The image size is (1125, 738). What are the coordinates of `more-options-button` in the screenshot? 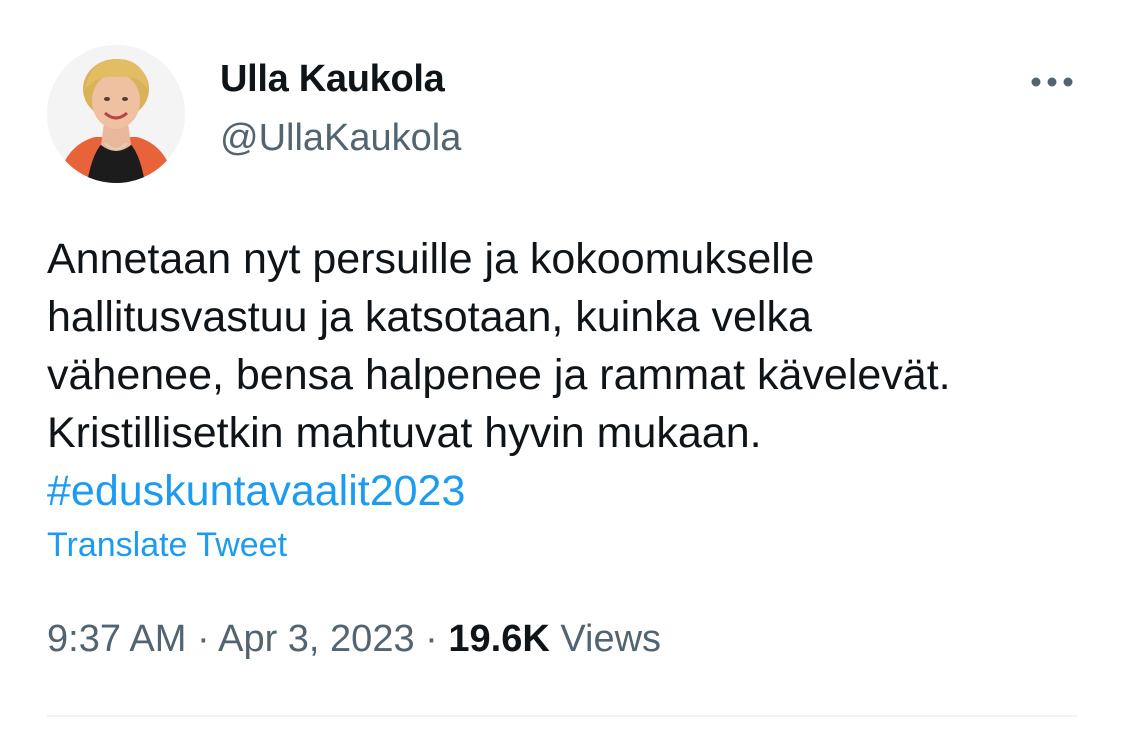 It's located at (1052, 82).